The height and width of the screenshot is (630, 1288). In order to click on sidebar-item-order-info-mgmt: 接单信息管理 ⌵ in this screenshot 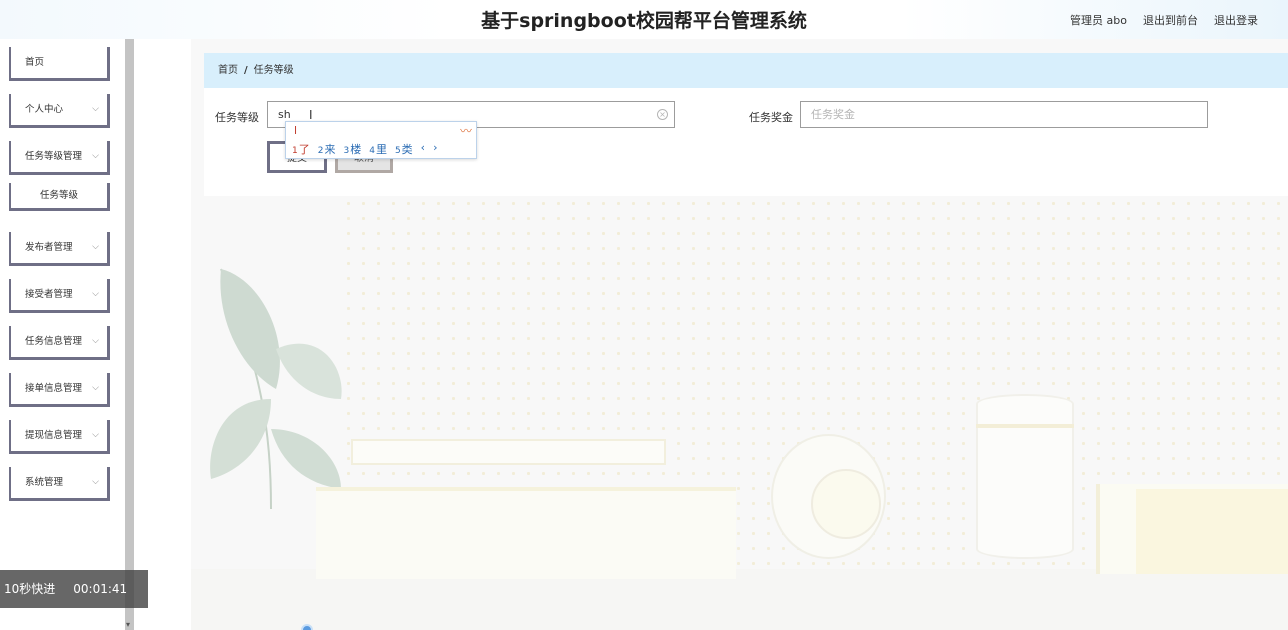, I will do `click(59, 390)`.